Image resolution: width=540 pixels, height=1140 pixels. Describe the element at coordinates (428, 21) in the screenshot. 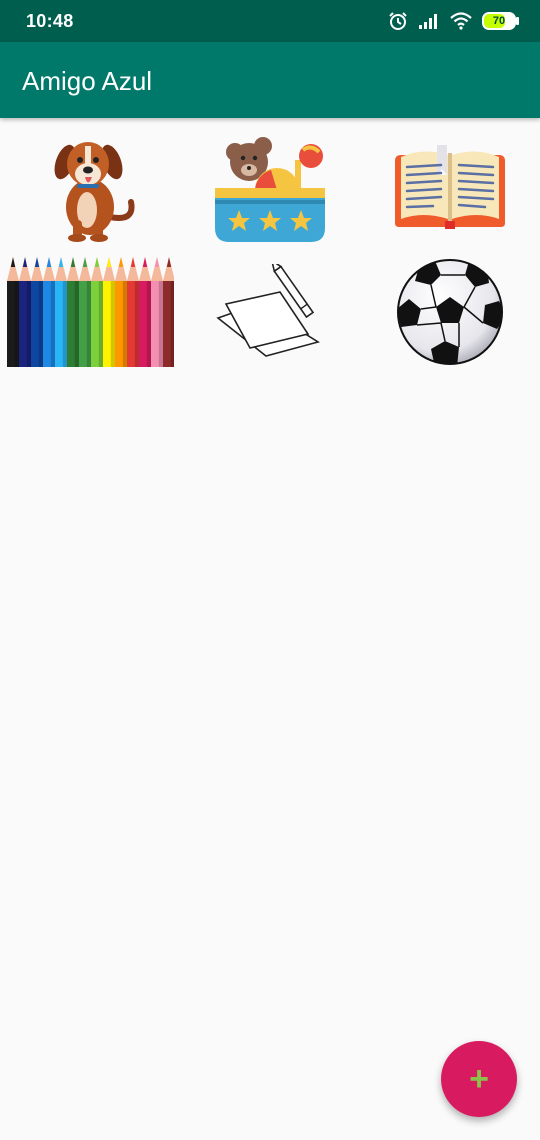

I see `signal-icon` at that location.